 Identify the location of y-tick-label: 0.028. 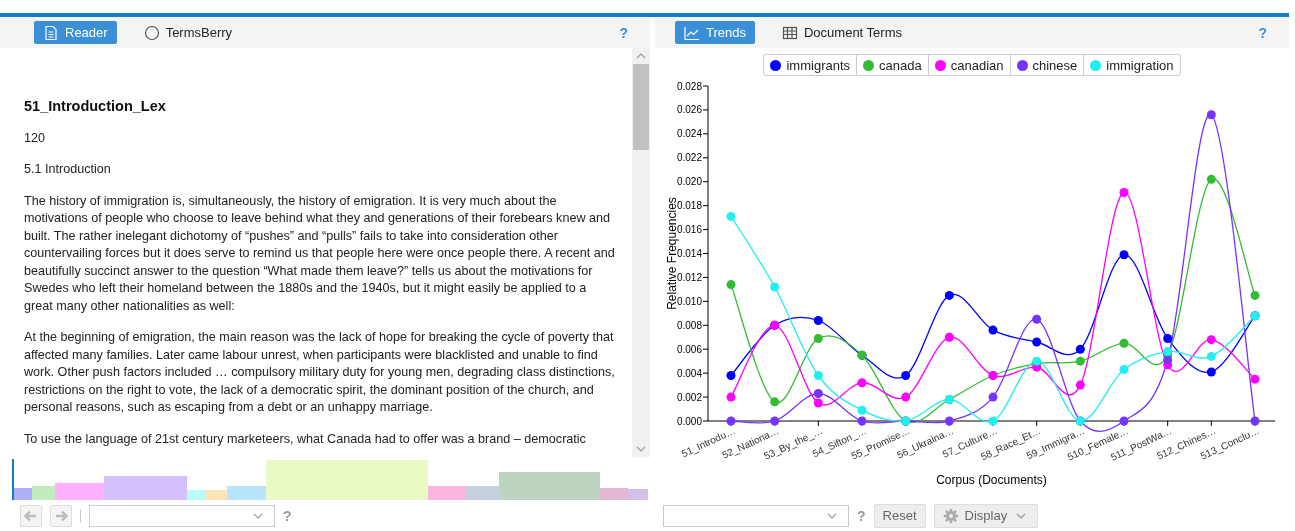
(689, 86).